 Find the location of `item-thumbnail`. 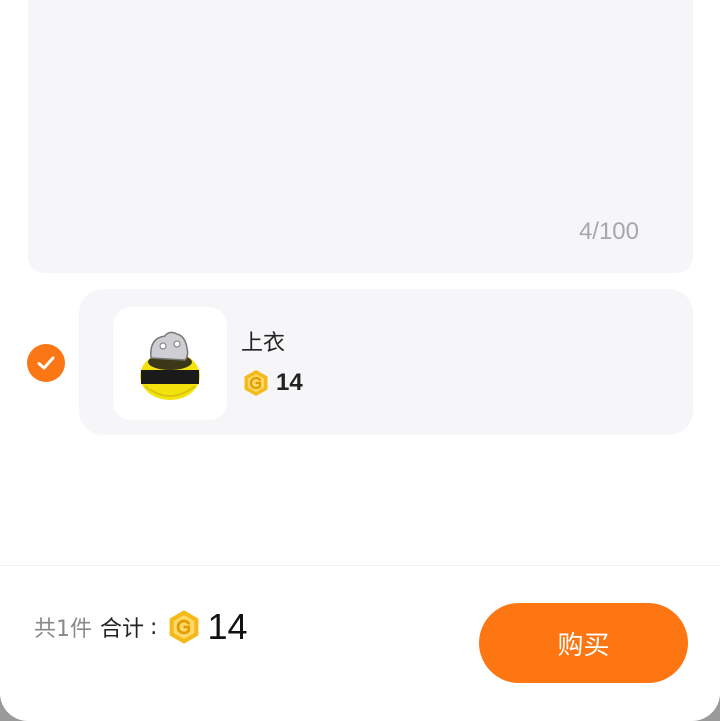

item-thumbnail is located at coordinates (170, 363).